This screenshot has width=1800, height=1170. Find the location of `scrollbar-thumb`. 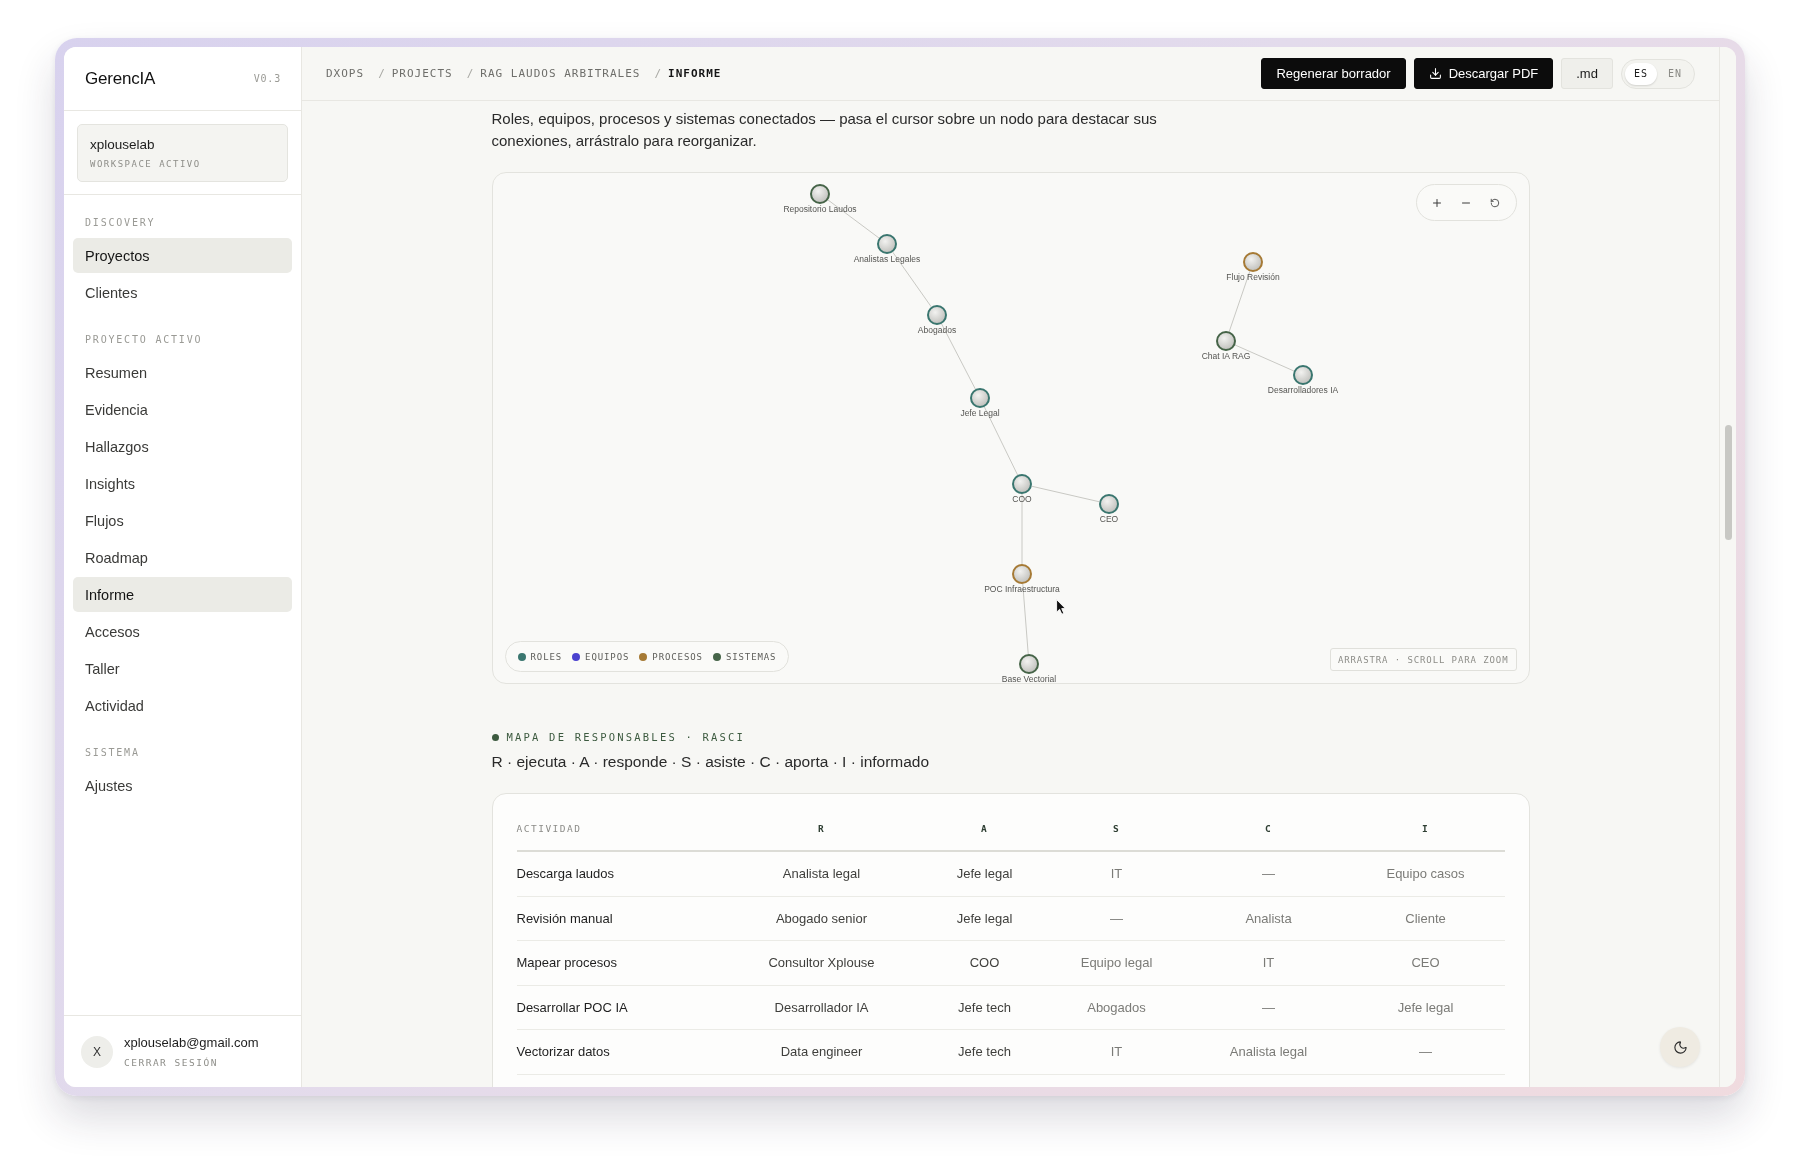

scrollbar-thumb is located at coordinates (1728, 482).